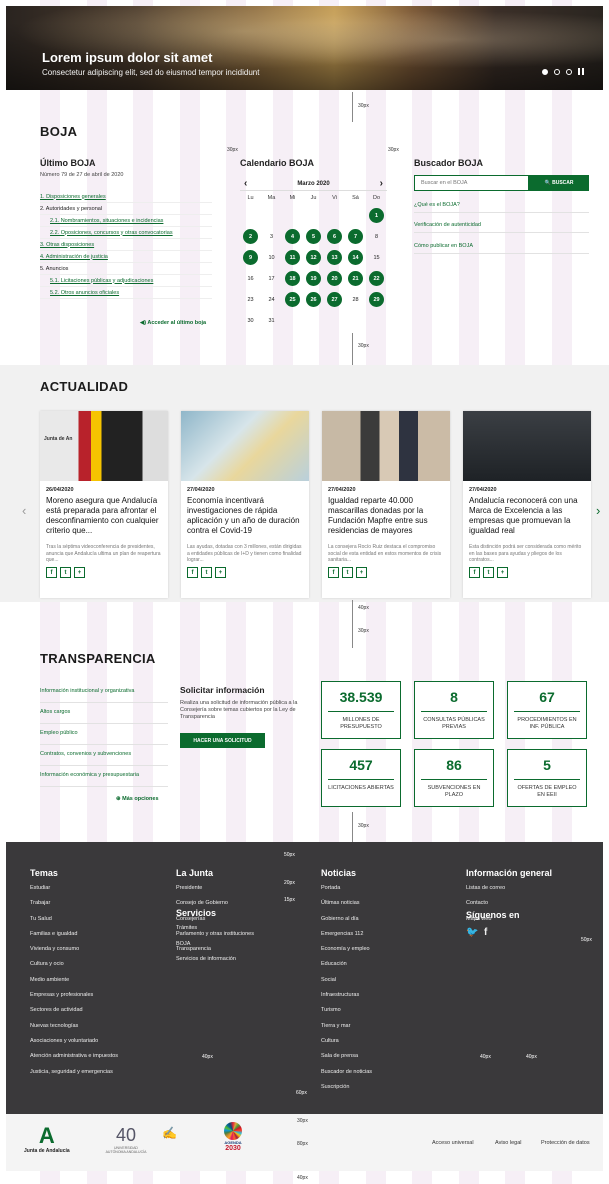  I want to click on calendar-day: 12, so click(313, 257).